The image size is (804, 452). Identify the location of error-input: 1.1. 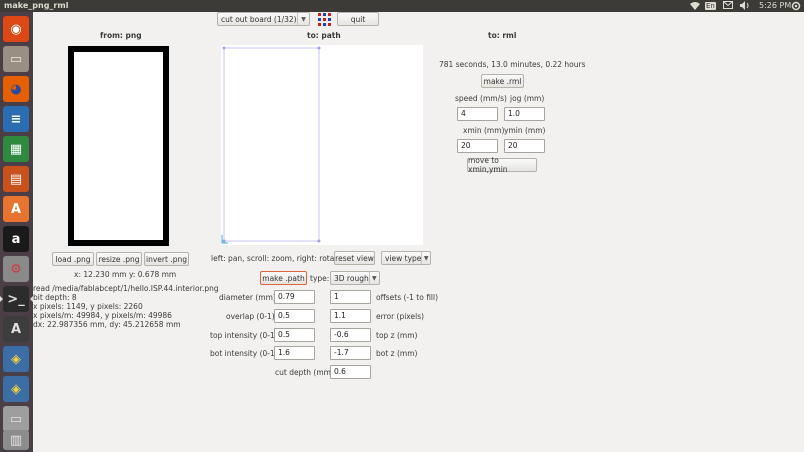
(350, 316).